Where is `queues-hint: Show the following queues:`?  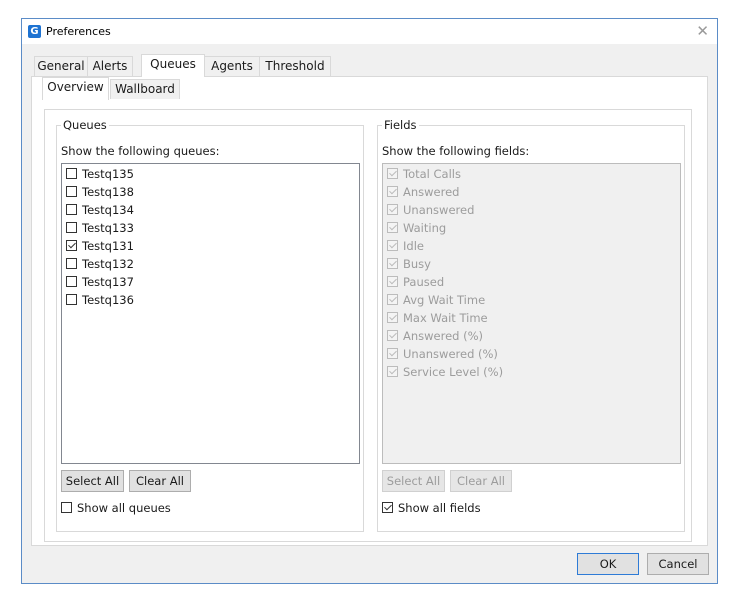
queues-hint: Show the following queues: is located at coordinates (140, 151).